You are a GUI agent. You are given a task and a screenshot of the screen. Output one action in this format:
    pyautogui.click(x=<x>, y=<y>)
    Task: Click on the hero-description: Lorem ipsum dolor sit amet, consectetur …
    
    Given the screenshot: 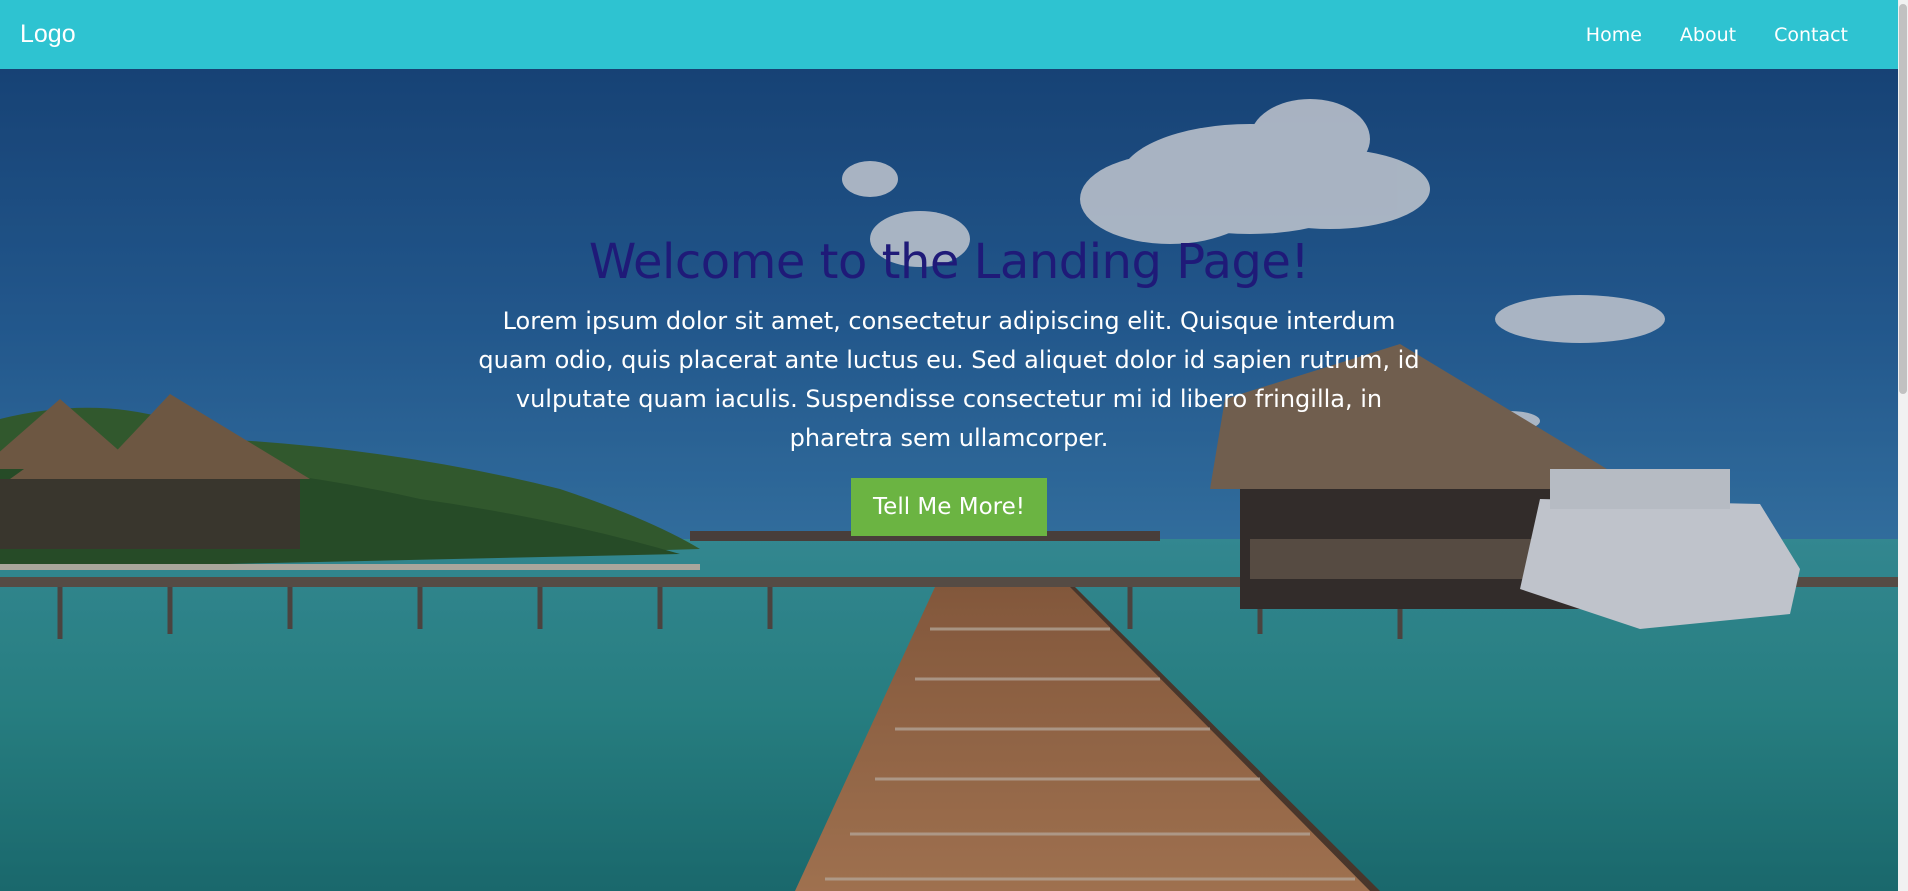 What is the action you would take?
    pyautogui.click(x=949, y=379)
    